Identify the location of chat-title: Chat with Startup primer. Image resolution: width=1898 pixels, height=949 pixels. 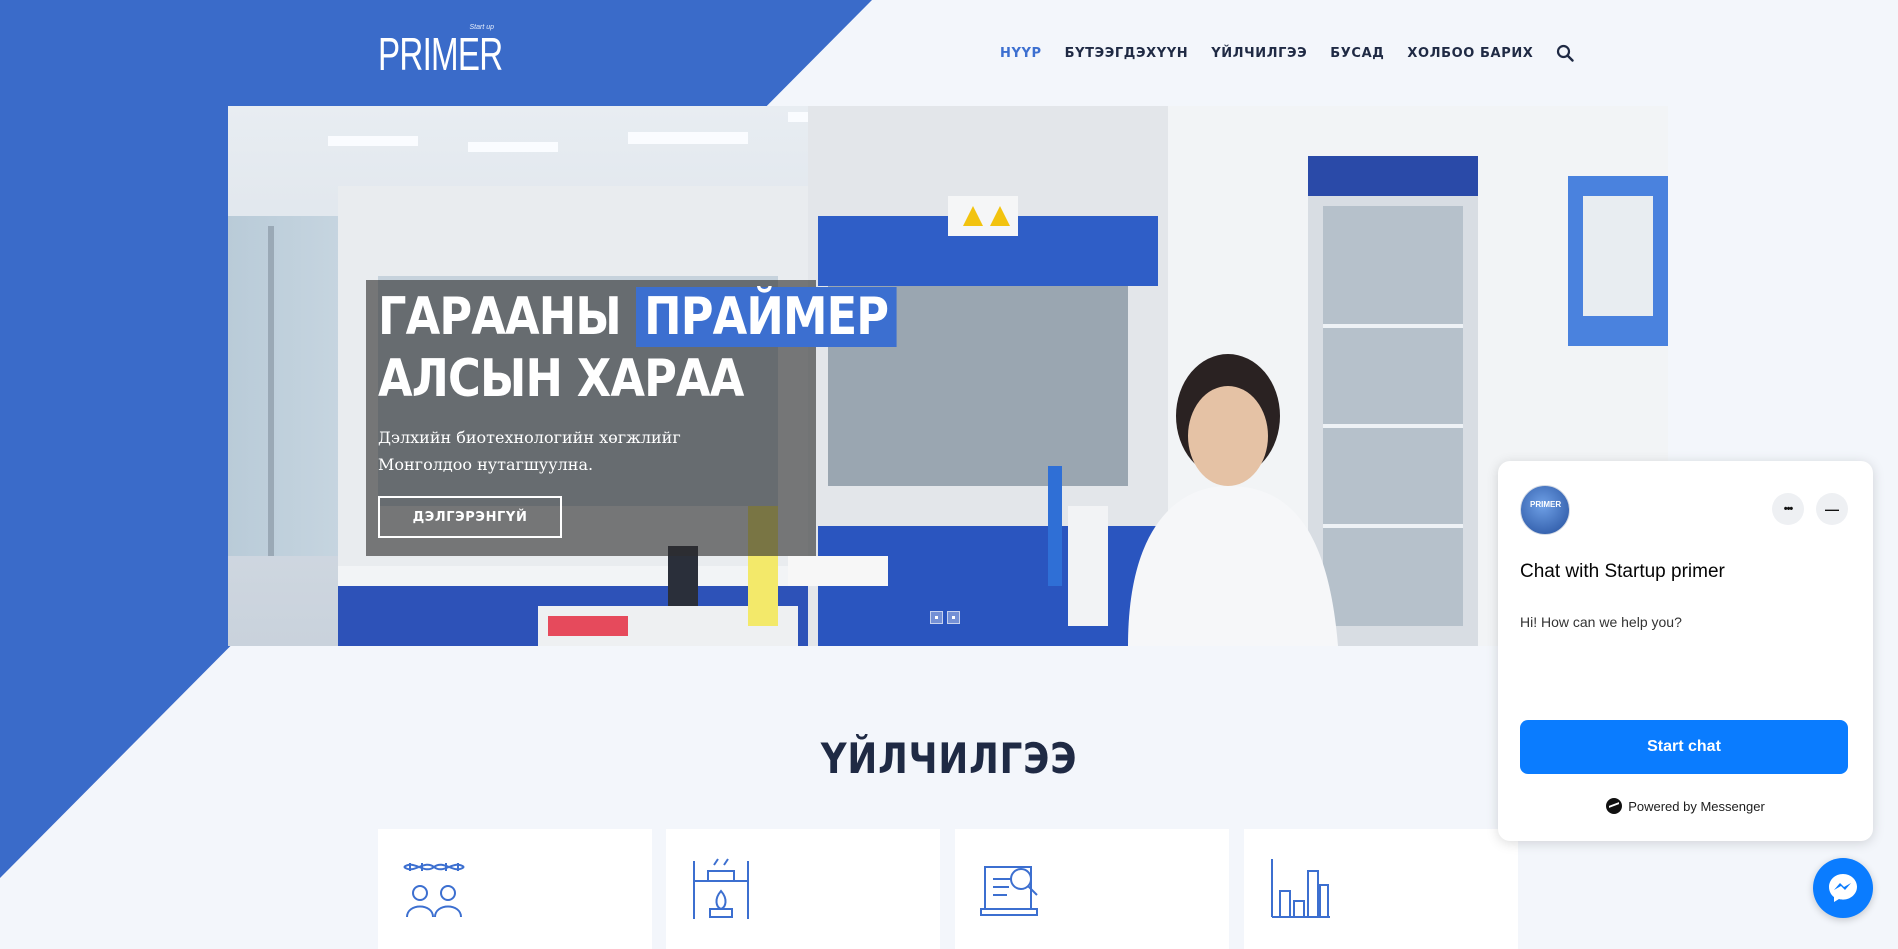
(1622, 571).